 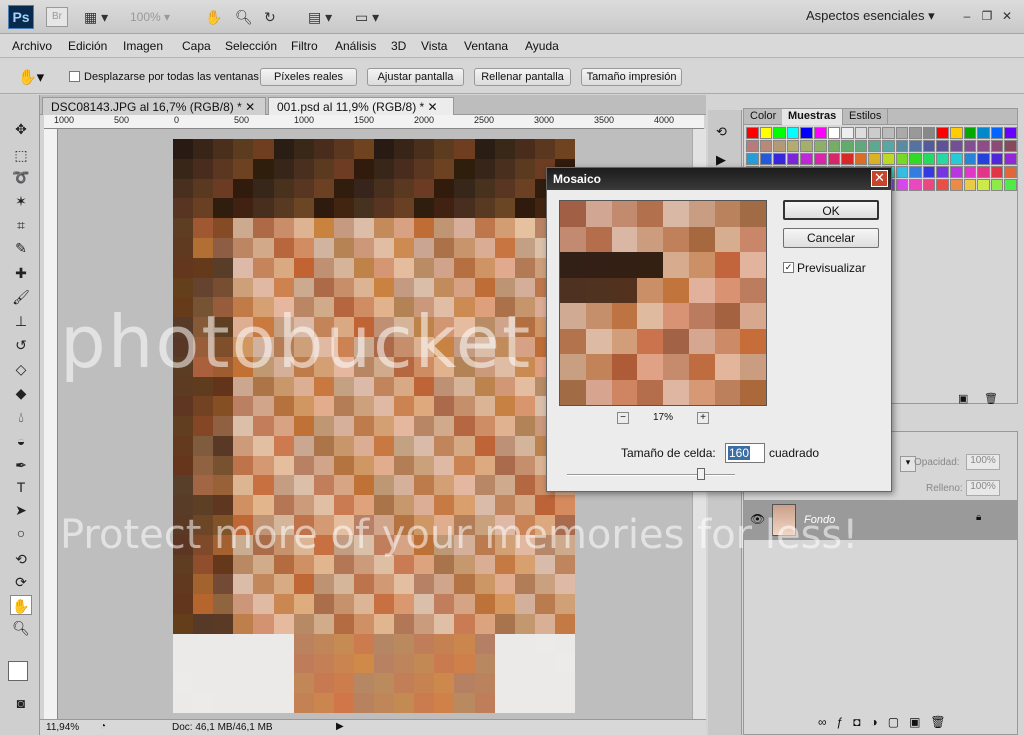 I want to click on zoom-tool-icon: 🔍︎, so click(x=21, y=628).